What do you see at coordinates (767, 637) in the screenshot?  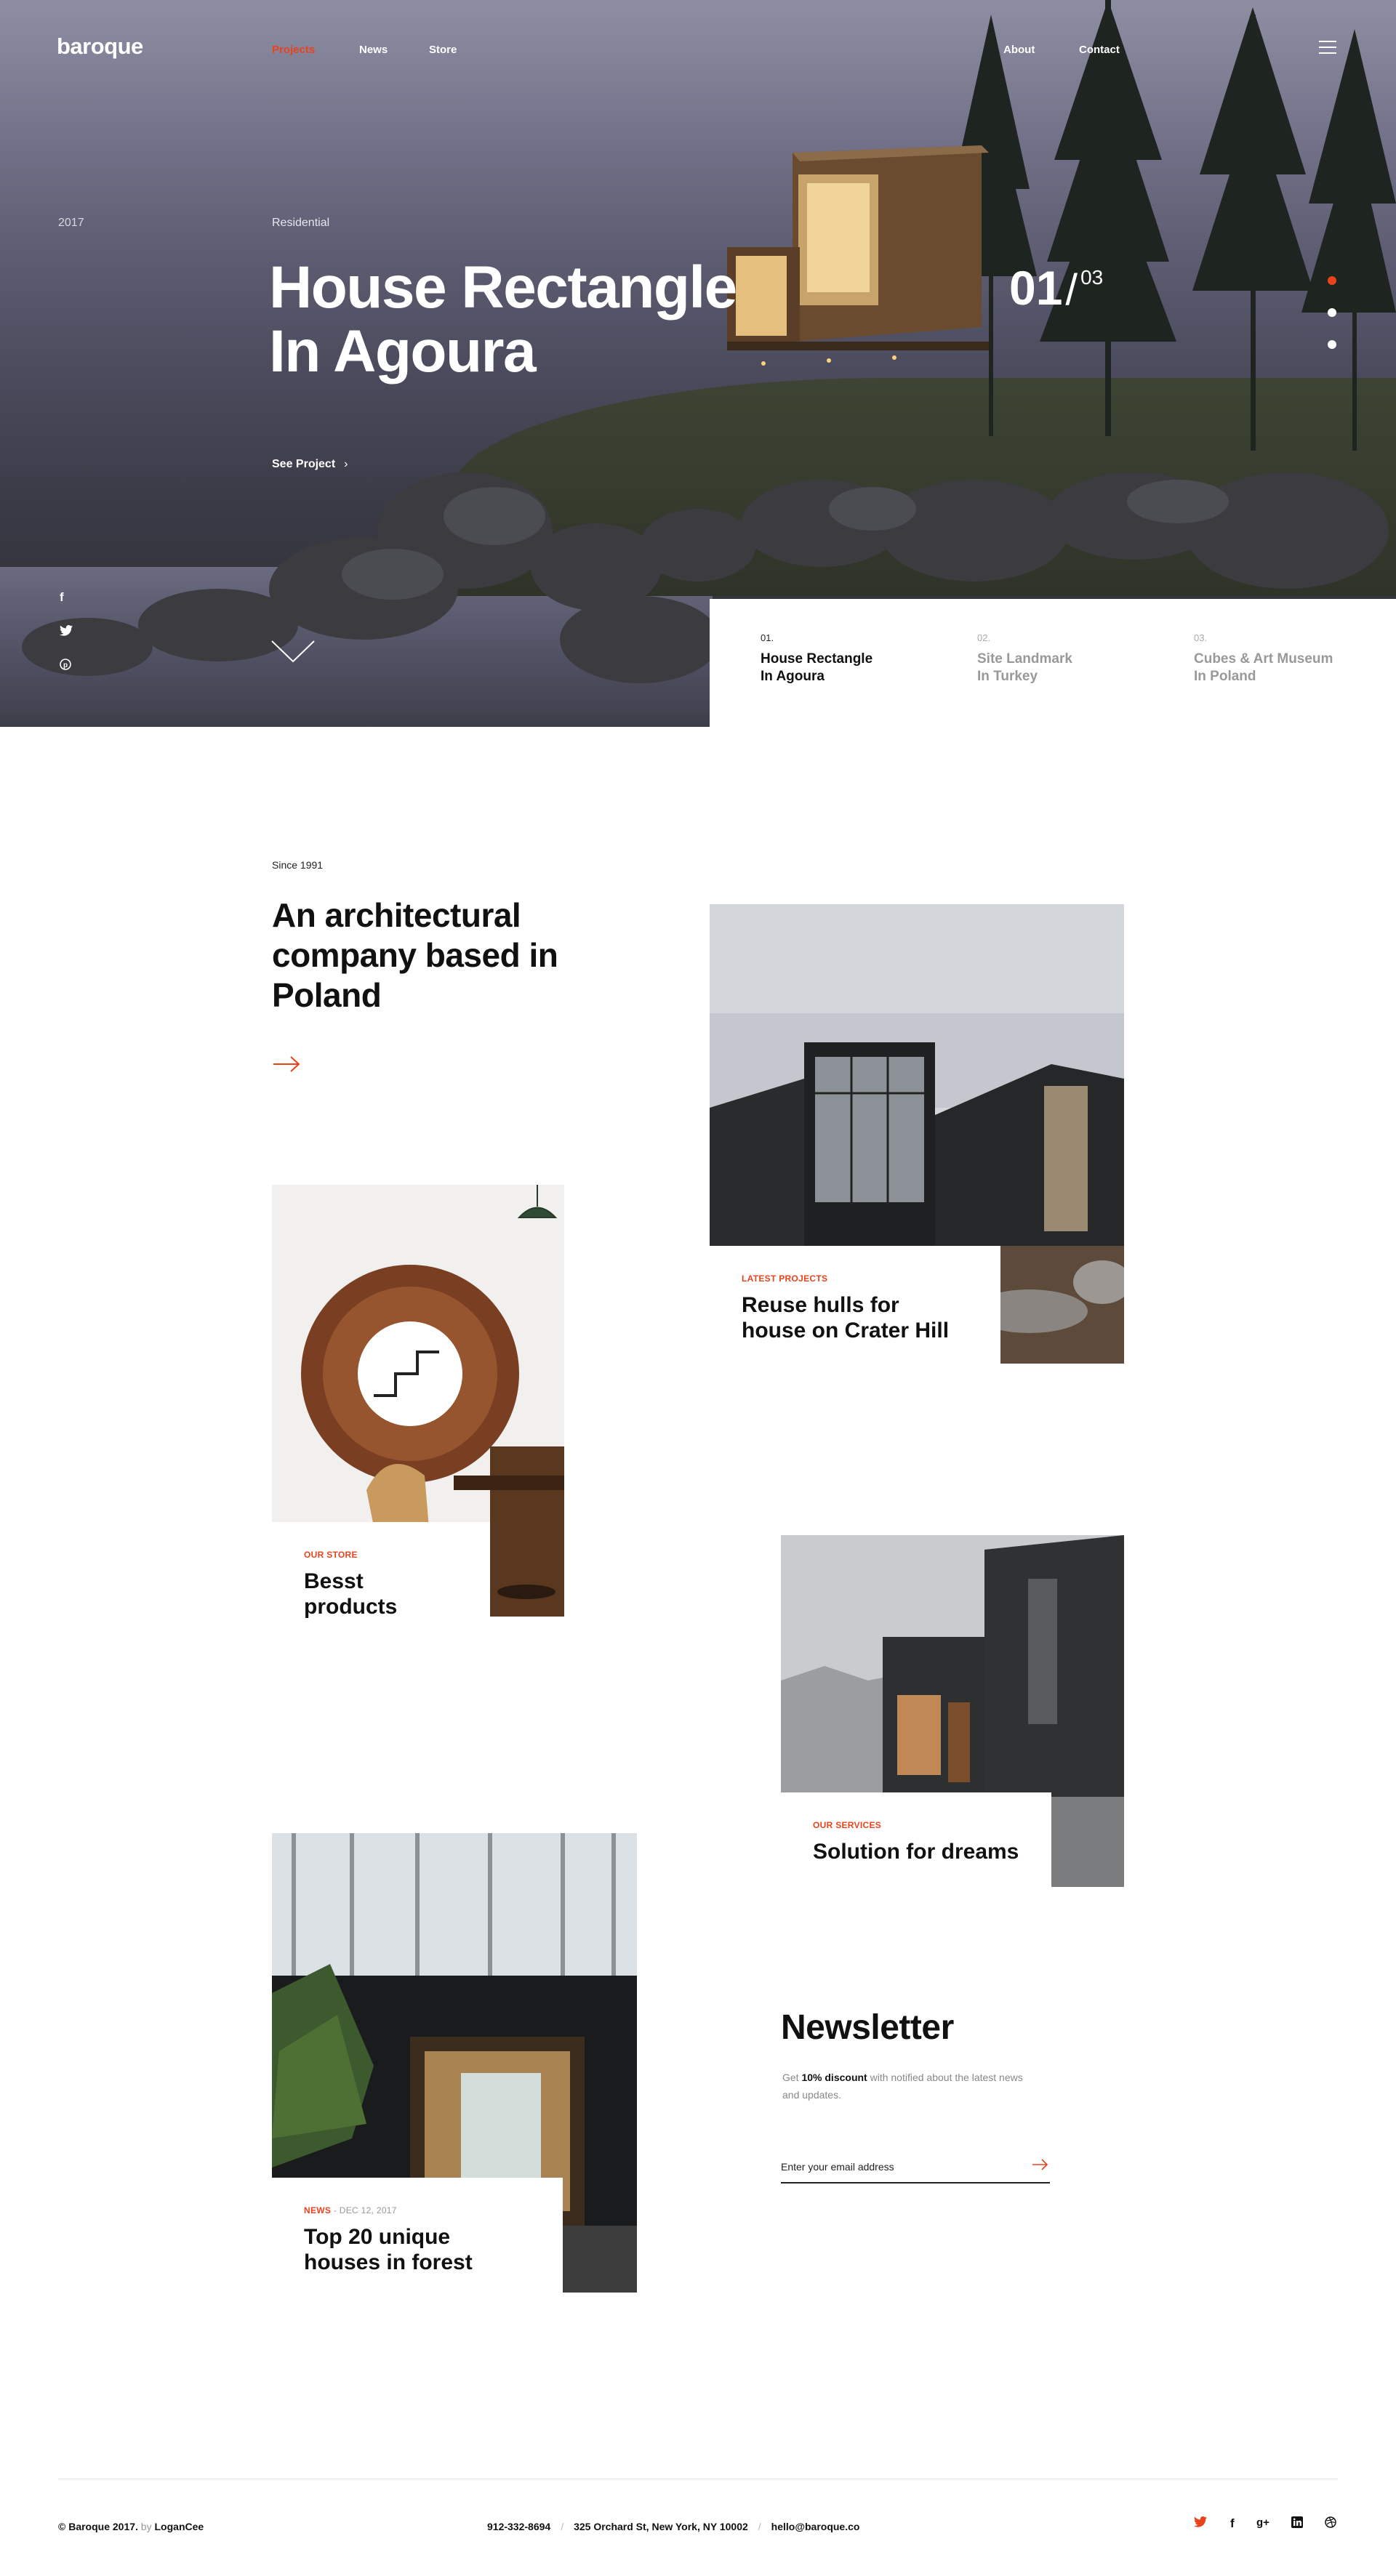 I see `slider-tab-number: 01.` at bounding box center [767, 637].